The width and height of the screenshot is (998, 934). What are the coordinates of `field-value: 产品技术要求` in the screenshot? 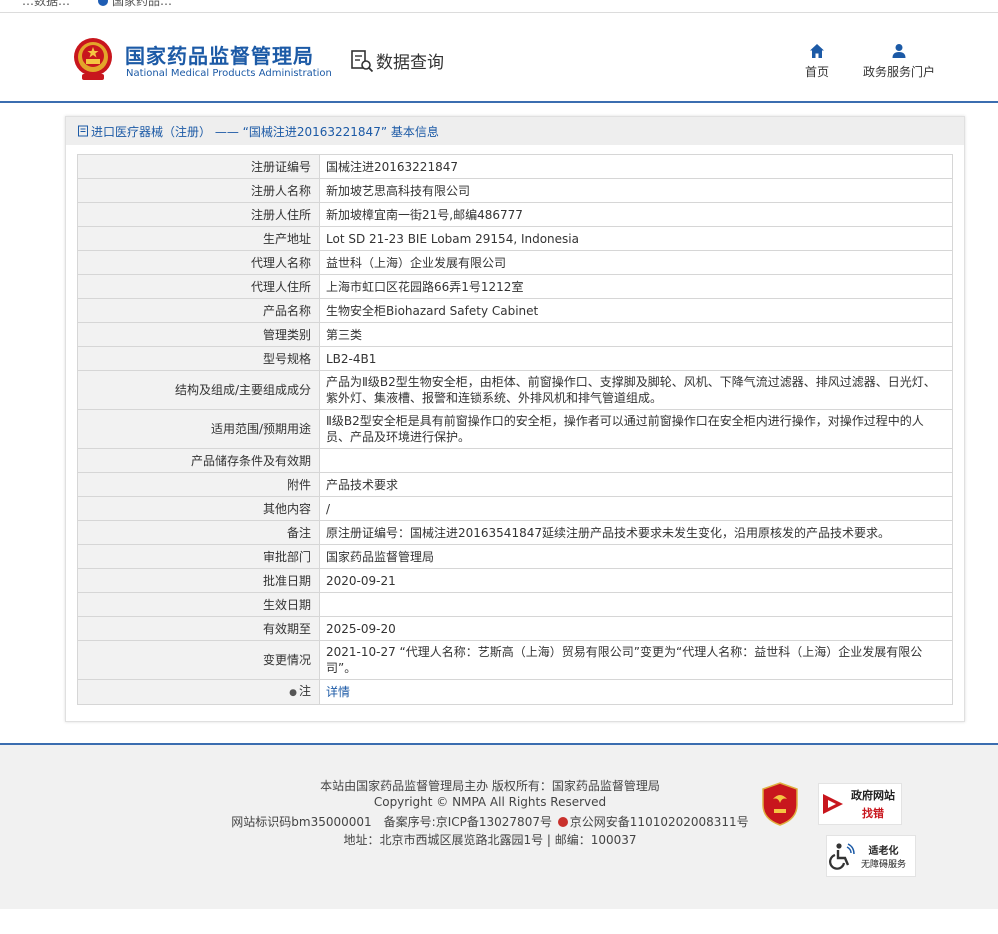 It's located at (636, 484).